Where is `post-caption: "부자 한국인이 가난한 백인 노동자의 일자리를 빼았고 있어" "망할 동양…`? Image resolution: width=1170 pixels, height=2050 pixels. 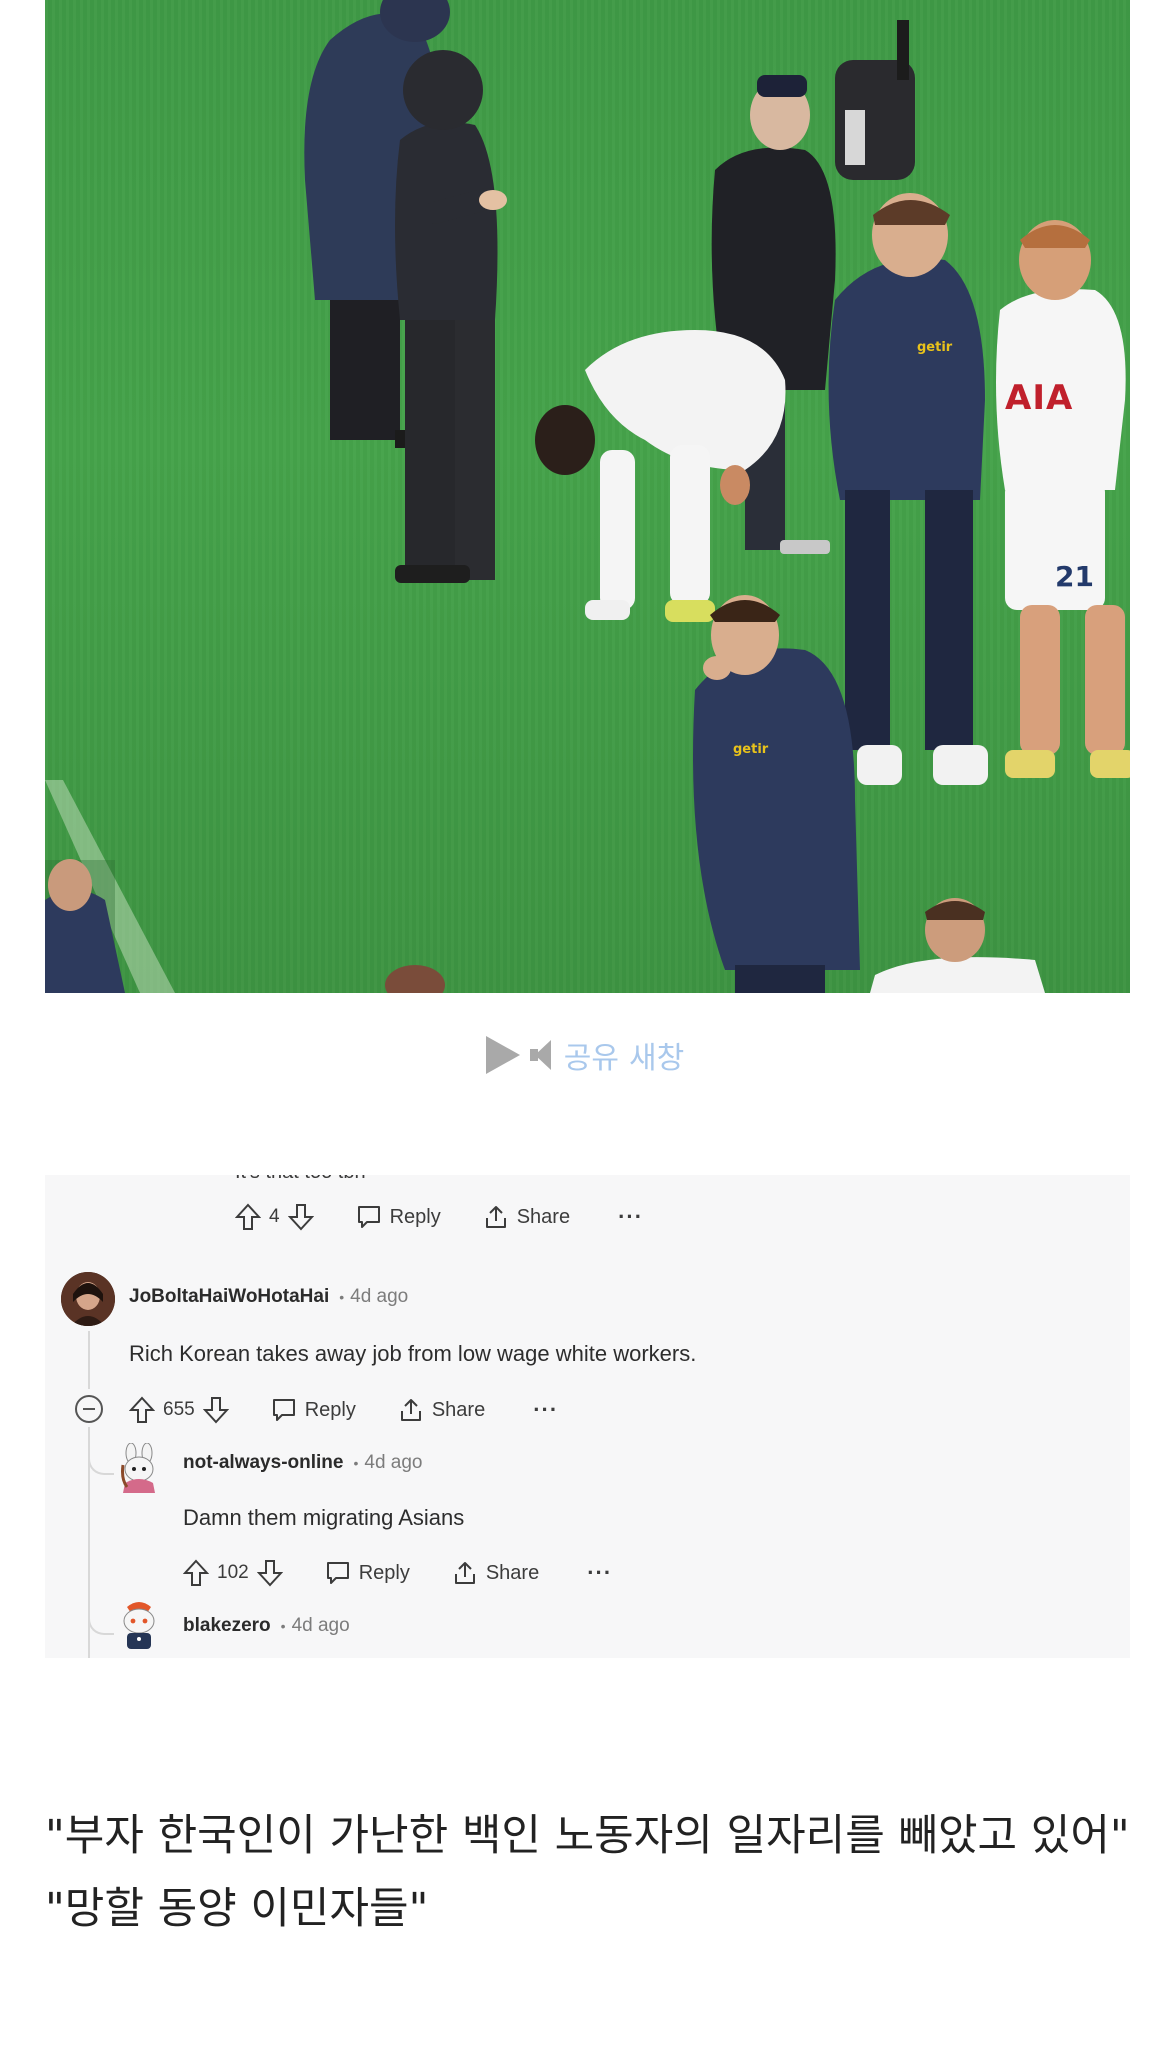 post-caption: "부자 한국인이 가난한 백인 노동자의 일자리를 빼았고 있어" "망할 동양… is located at coordinates (590, 1873).